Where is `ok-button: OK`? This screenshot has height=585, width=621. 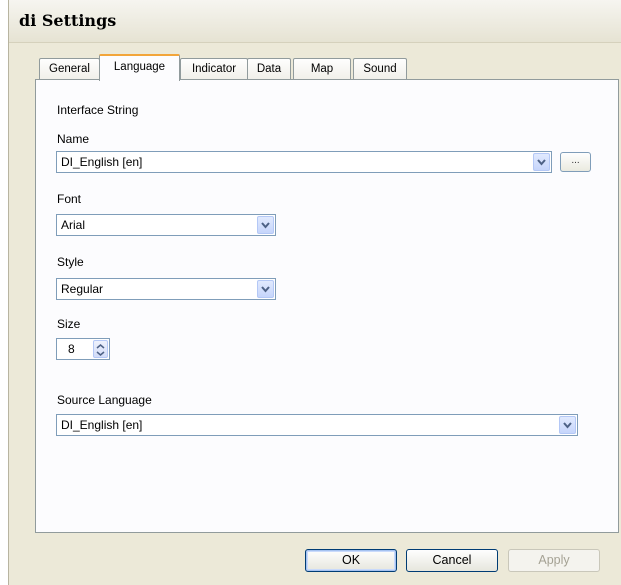 ok-button: OK is located at coordinates (351, 560).